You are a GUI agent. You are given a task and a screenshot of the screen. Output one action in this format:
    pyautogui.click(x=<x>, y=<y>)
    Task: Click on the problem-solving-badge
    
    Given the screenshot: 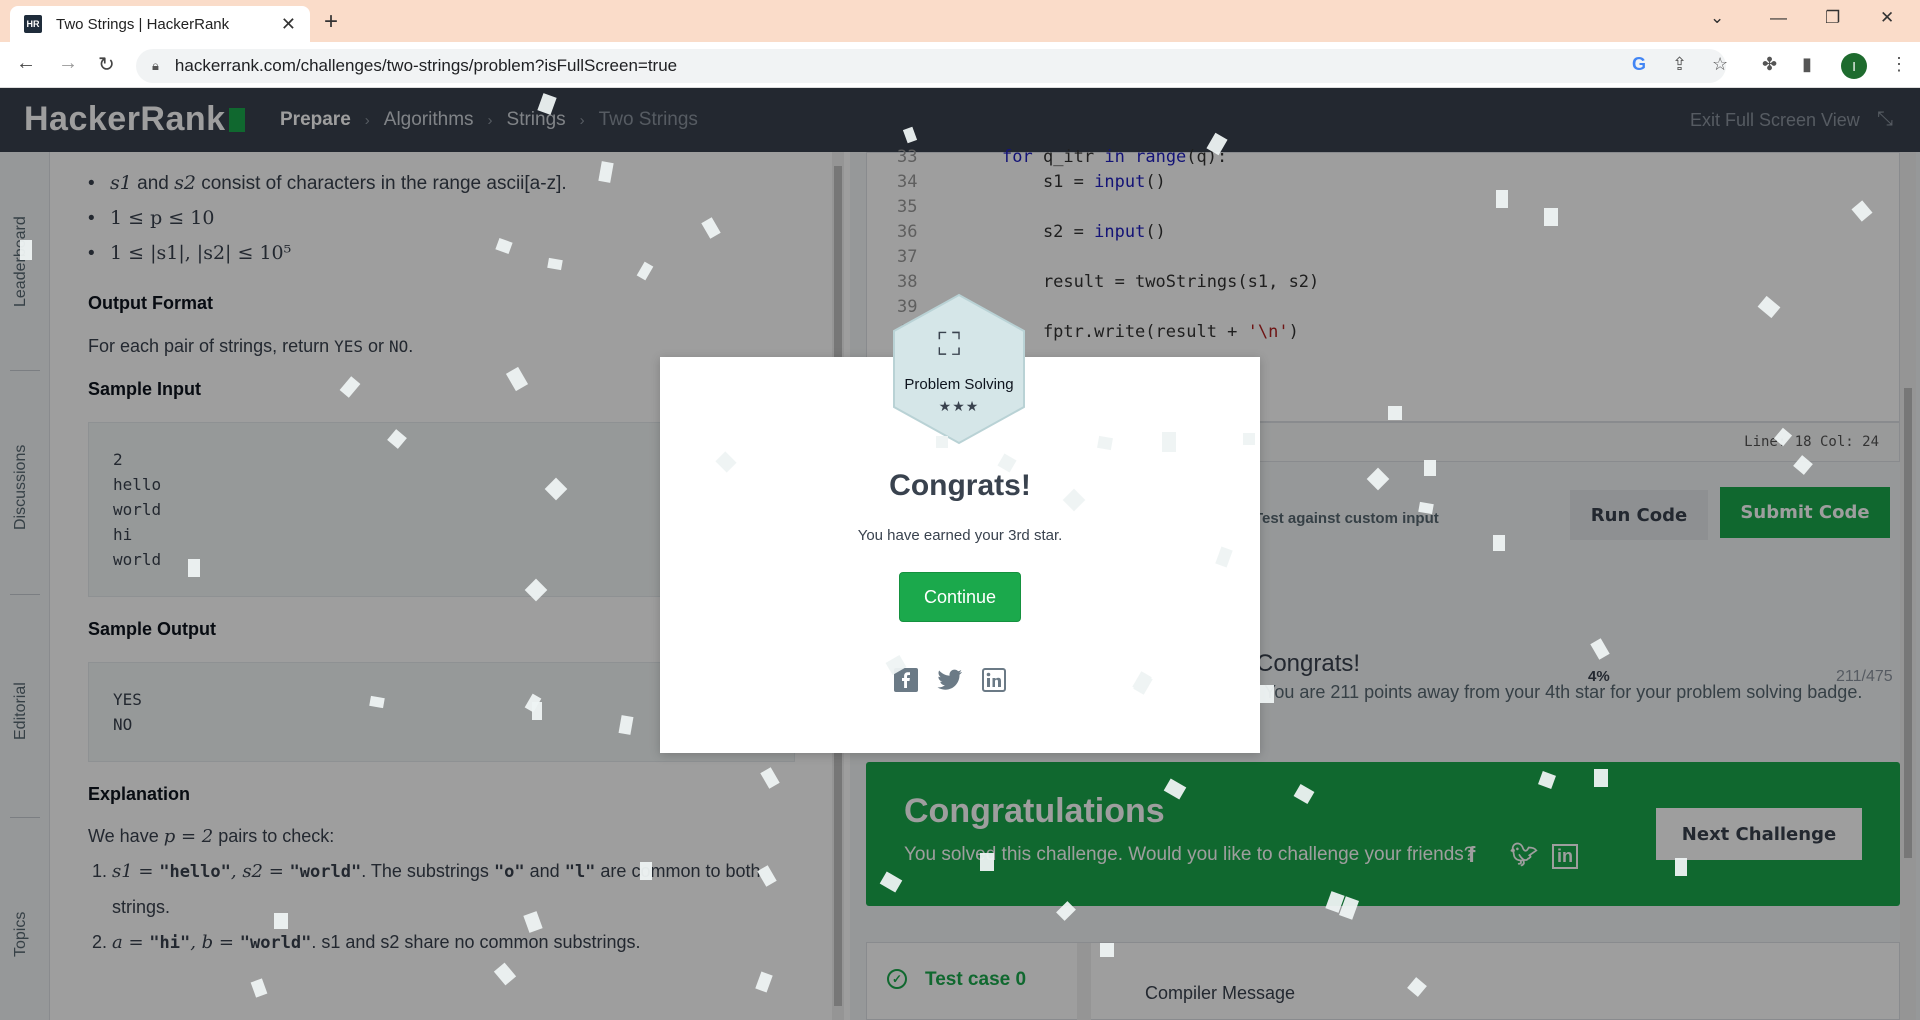 What is the action you would take?
    pyautogui.click(x=959, y=369)
    